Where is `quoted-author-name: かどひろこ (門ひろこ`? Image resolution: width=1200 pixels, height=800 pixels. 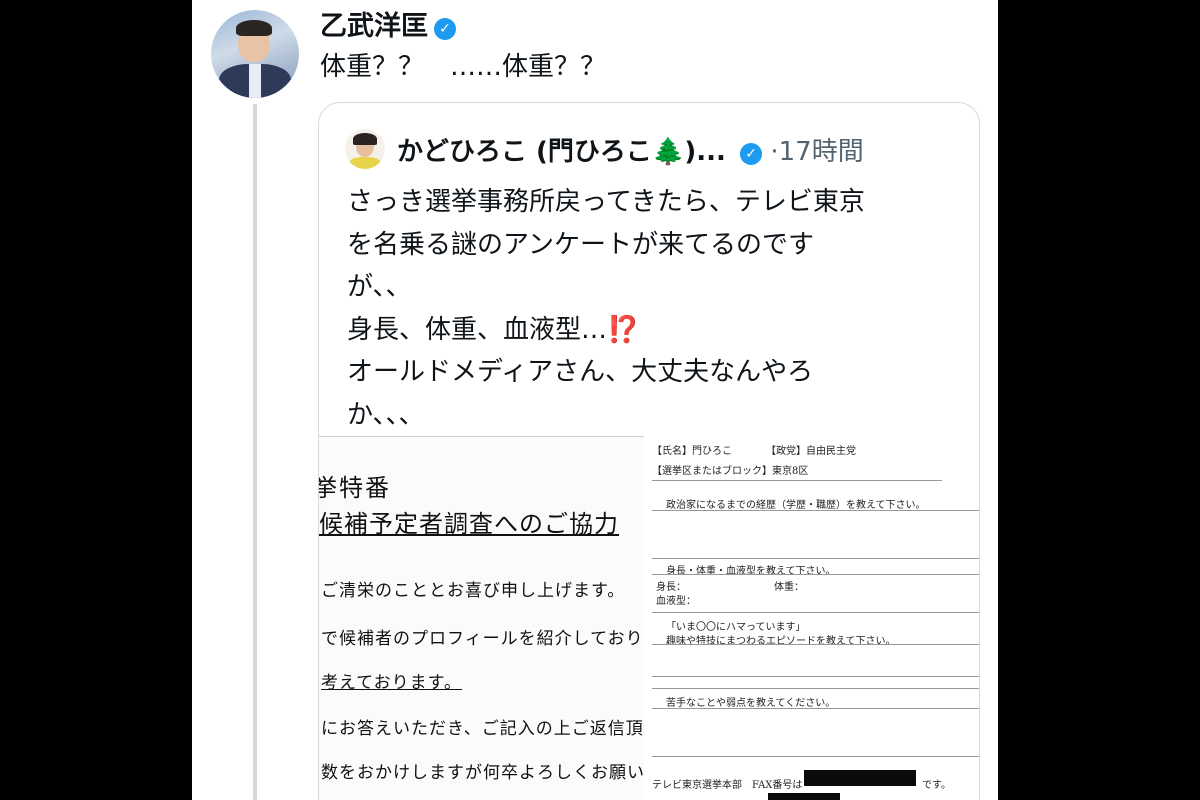
quoted-author-name: かどひろこ (門ひろこ is located at coordinates (524, 152).